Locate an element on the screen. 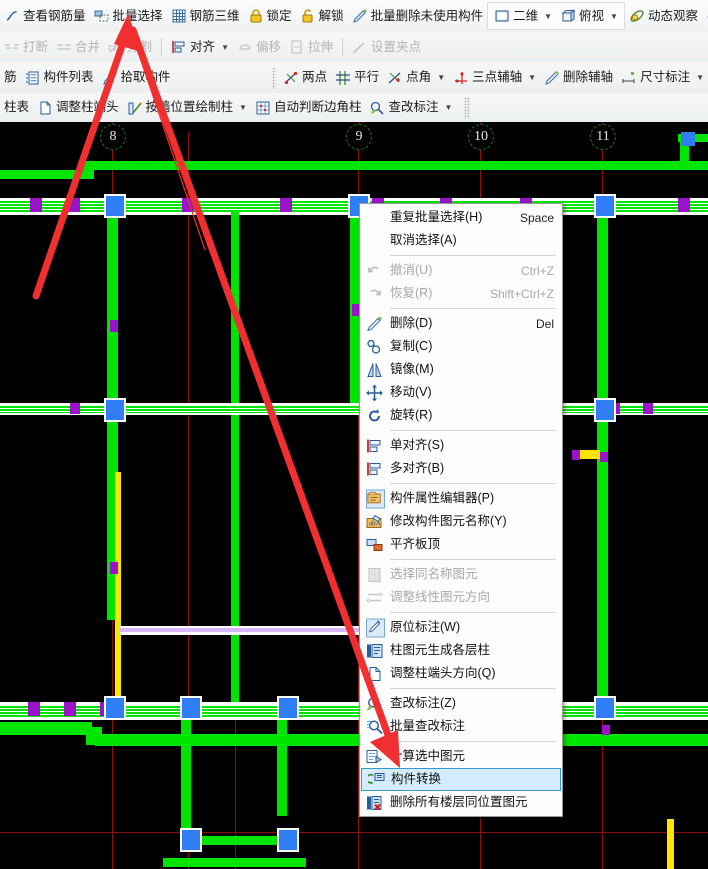 Image resolution: width=708 pixels, height=869 pixels. tool-draw-column-by-wall: 按墙位置绘制柱 ▼ is located at coordinates (187, 108).